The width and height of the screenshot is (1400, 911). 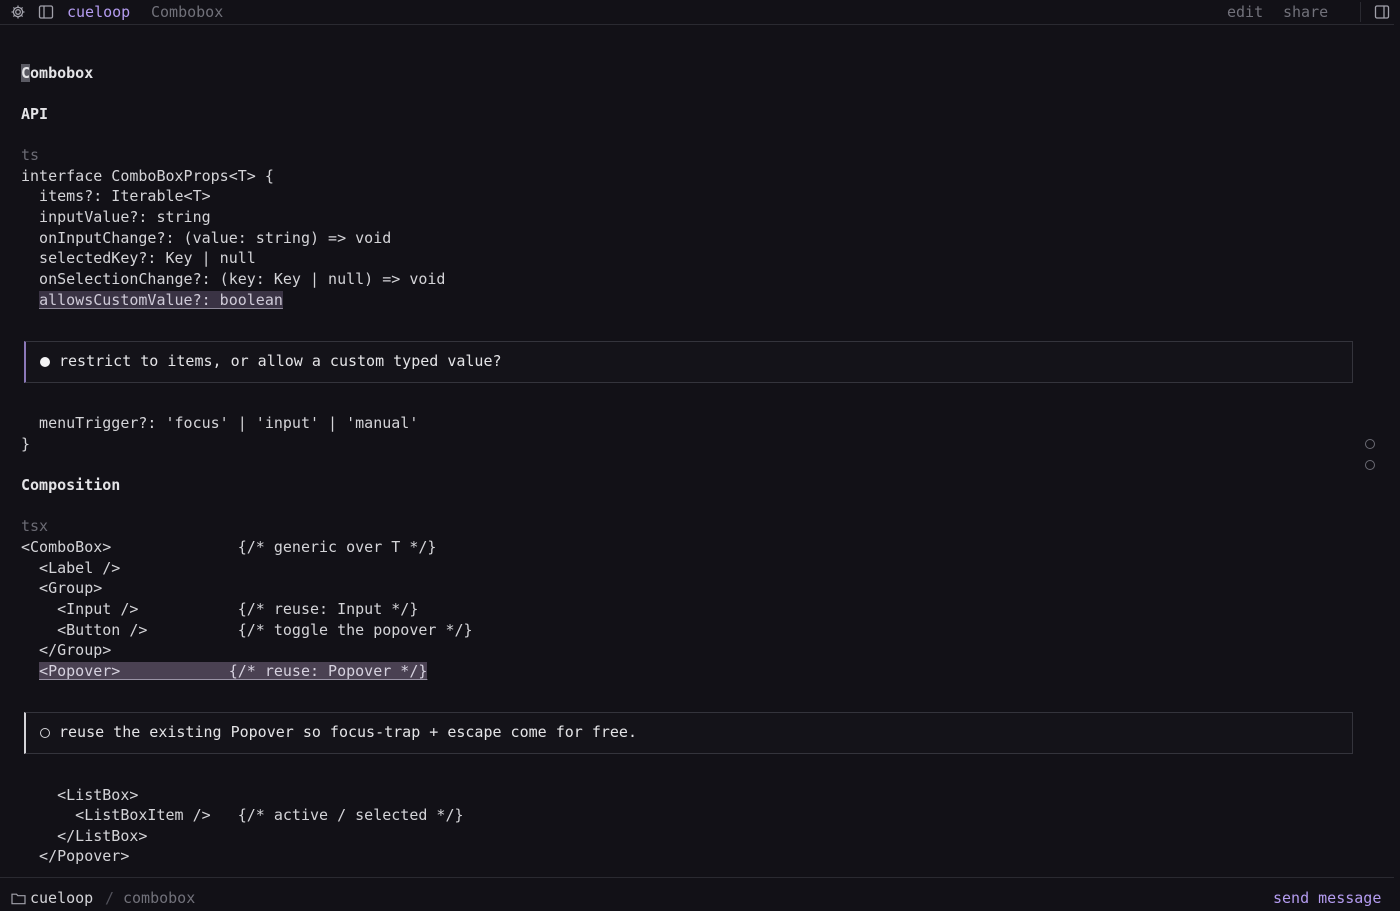 I want to click on panel-right-icon, so click(x=1382, y=12).